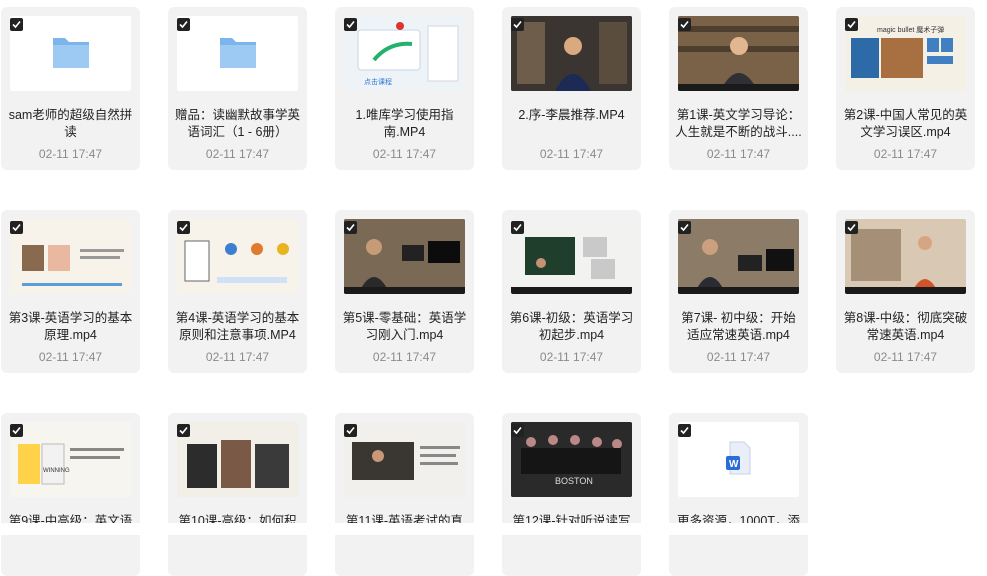  Describe the element at coordinates (571, 459) in the screenshot. I see `video-thumbnail: BOSTON` at that location.